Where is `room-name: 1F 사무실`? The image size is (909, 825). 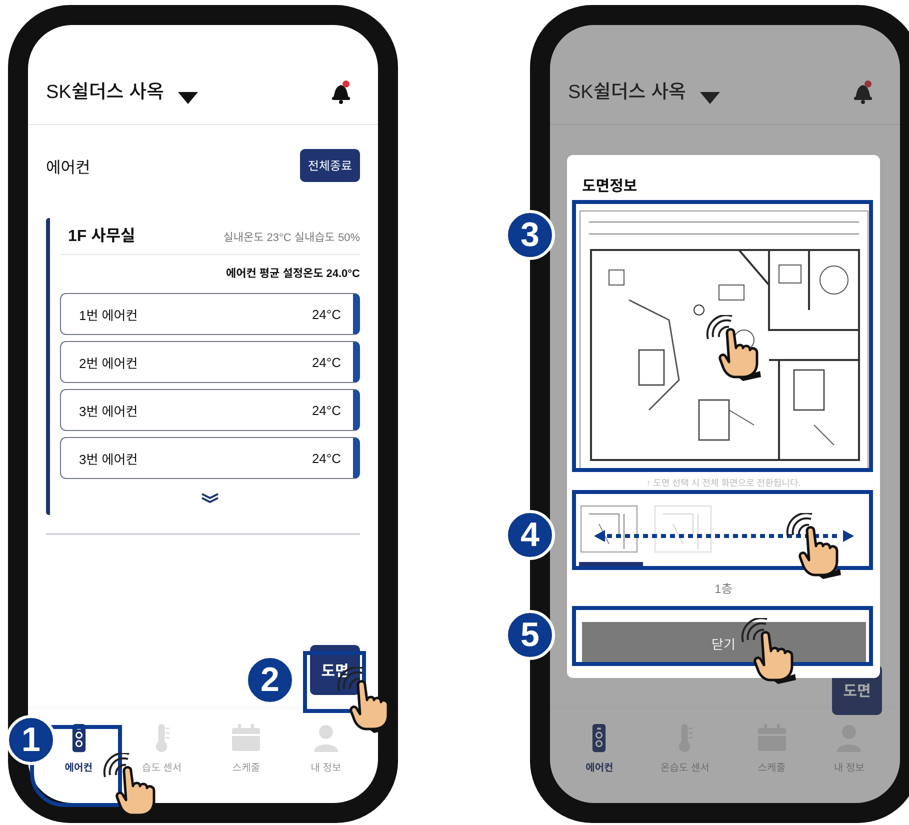
room-name: 1F 사무실 is located at coordinates (102, 236).